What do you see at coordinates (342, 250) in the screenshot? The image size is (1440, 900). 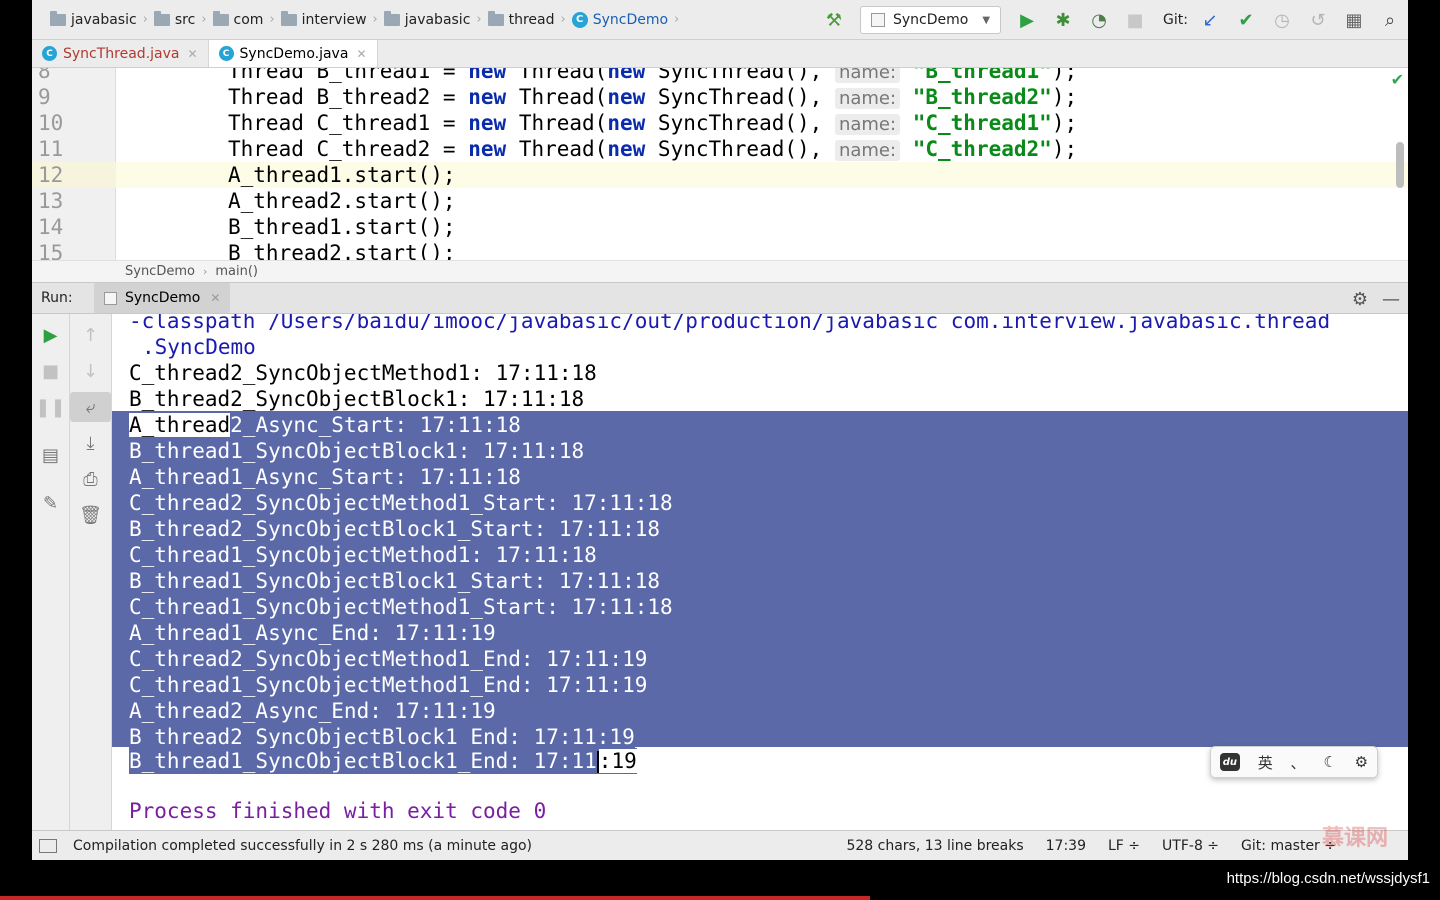 I see `code-statement: B_thread2.start();` at bounding box center [342, 250].